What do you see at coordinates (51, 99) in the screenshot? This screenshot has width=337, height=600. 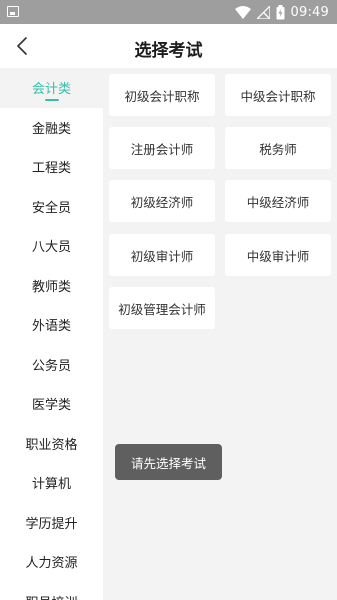 I see `active-indicator` at bounding box center [51, 99].